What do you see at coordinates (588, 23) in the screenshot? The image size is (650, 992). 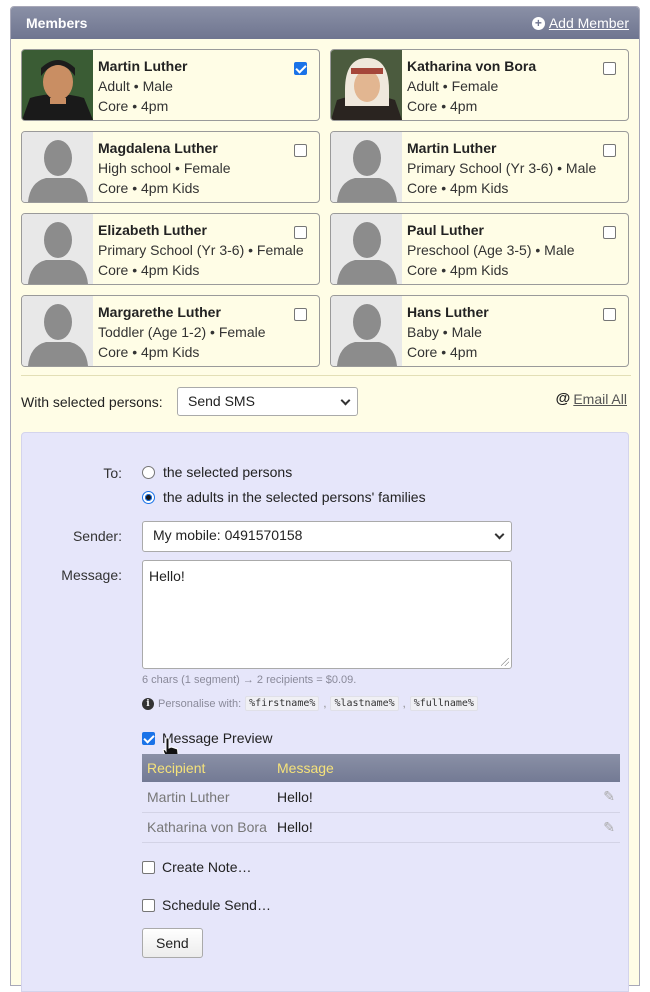 I see `add-member-label: Add Member` at bounding box center [588, 23].